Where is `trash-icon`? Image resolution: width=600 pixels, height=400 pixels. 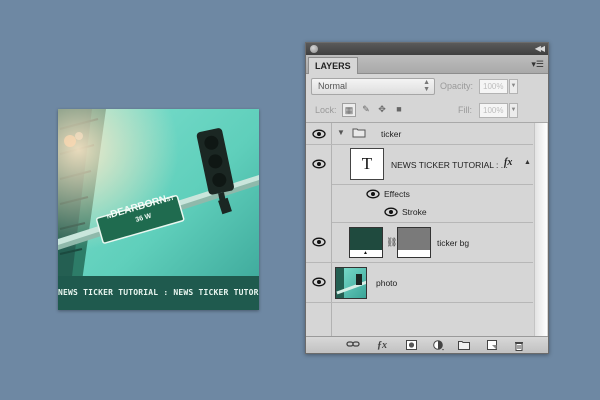
trash-icon is located at coordinates (519, 345).